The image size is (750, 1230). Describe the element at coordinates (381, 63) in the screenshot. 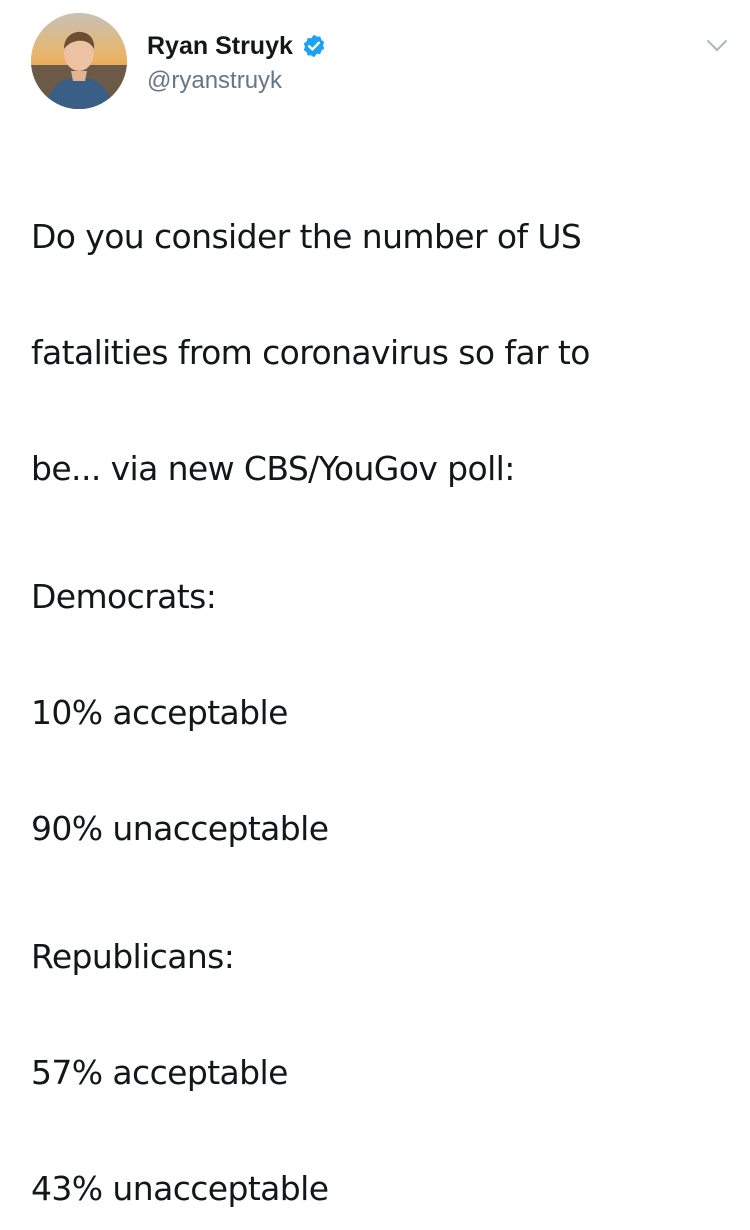

I see `tweet-header: Ryan Struyk @ryanstruyk` at that location.